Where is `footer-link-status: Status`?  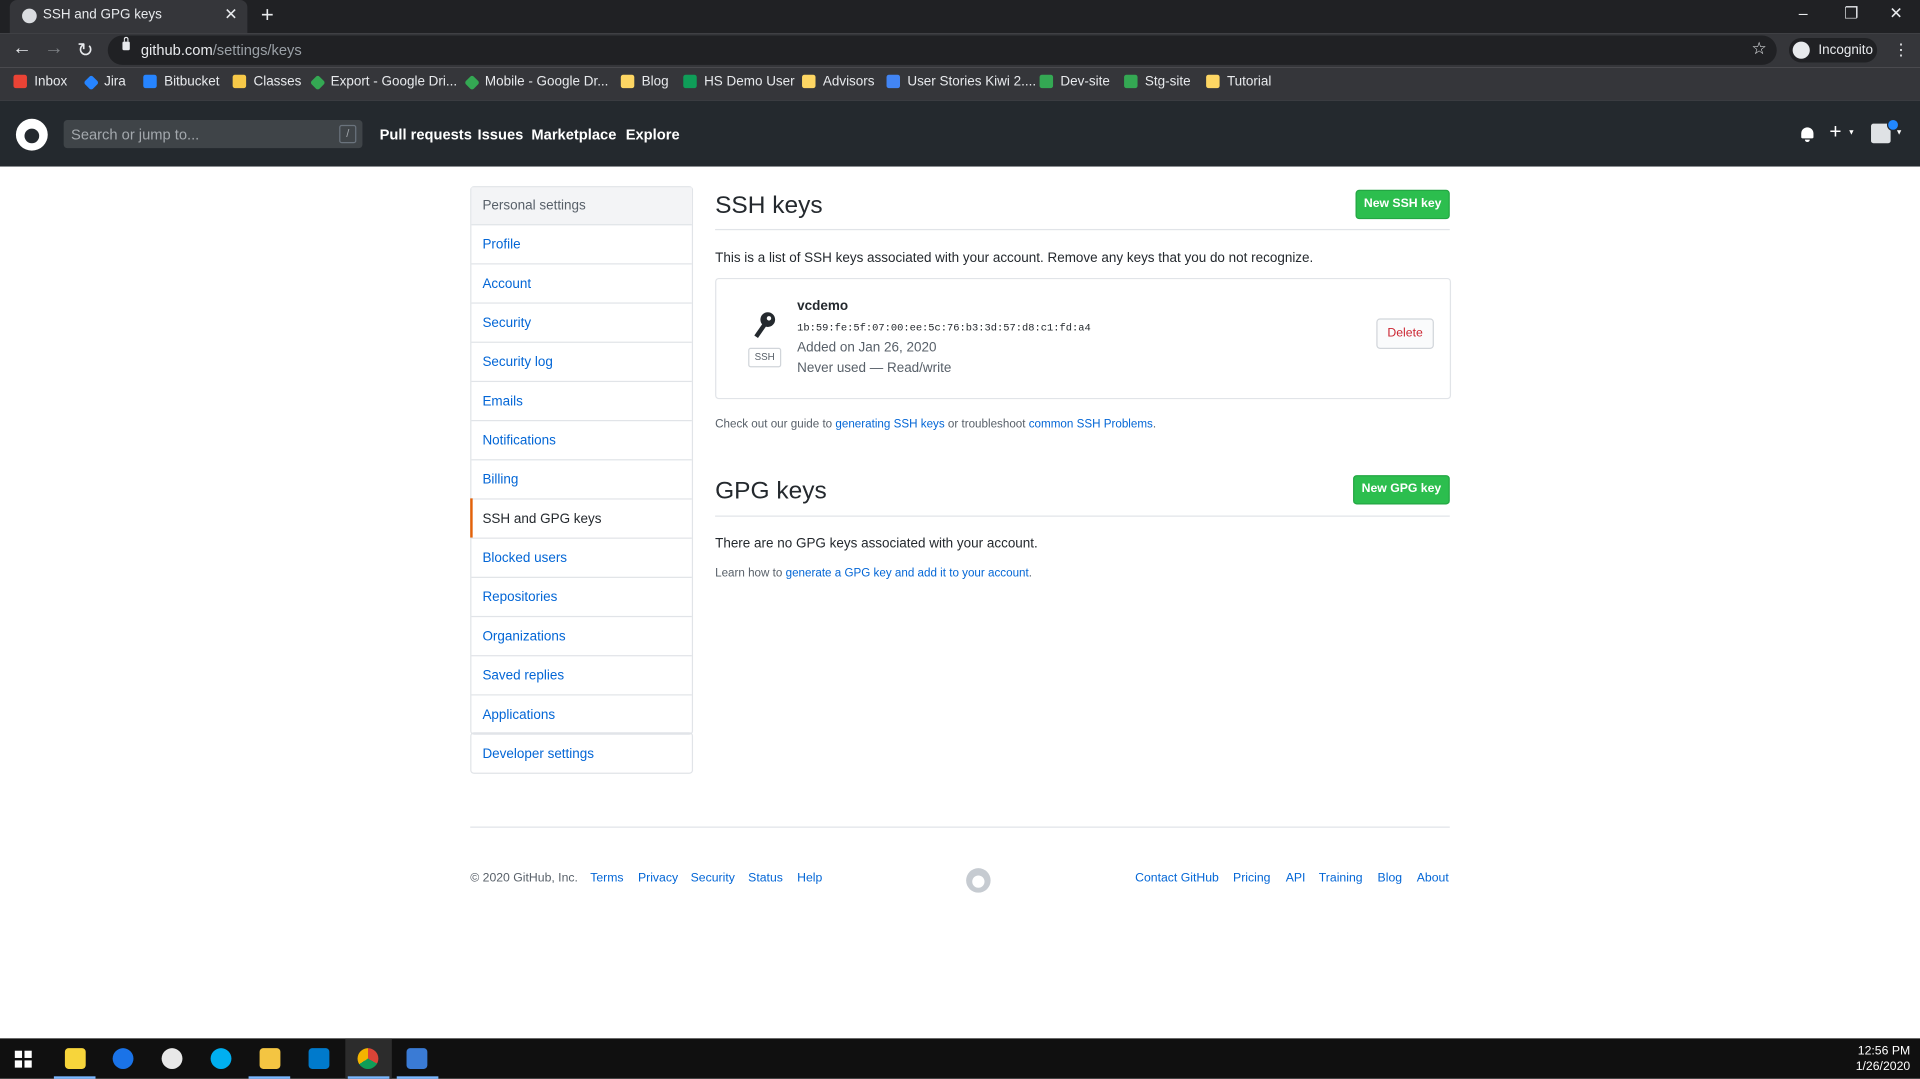
footer-link-status: Status is located at coordinates (765, 878).